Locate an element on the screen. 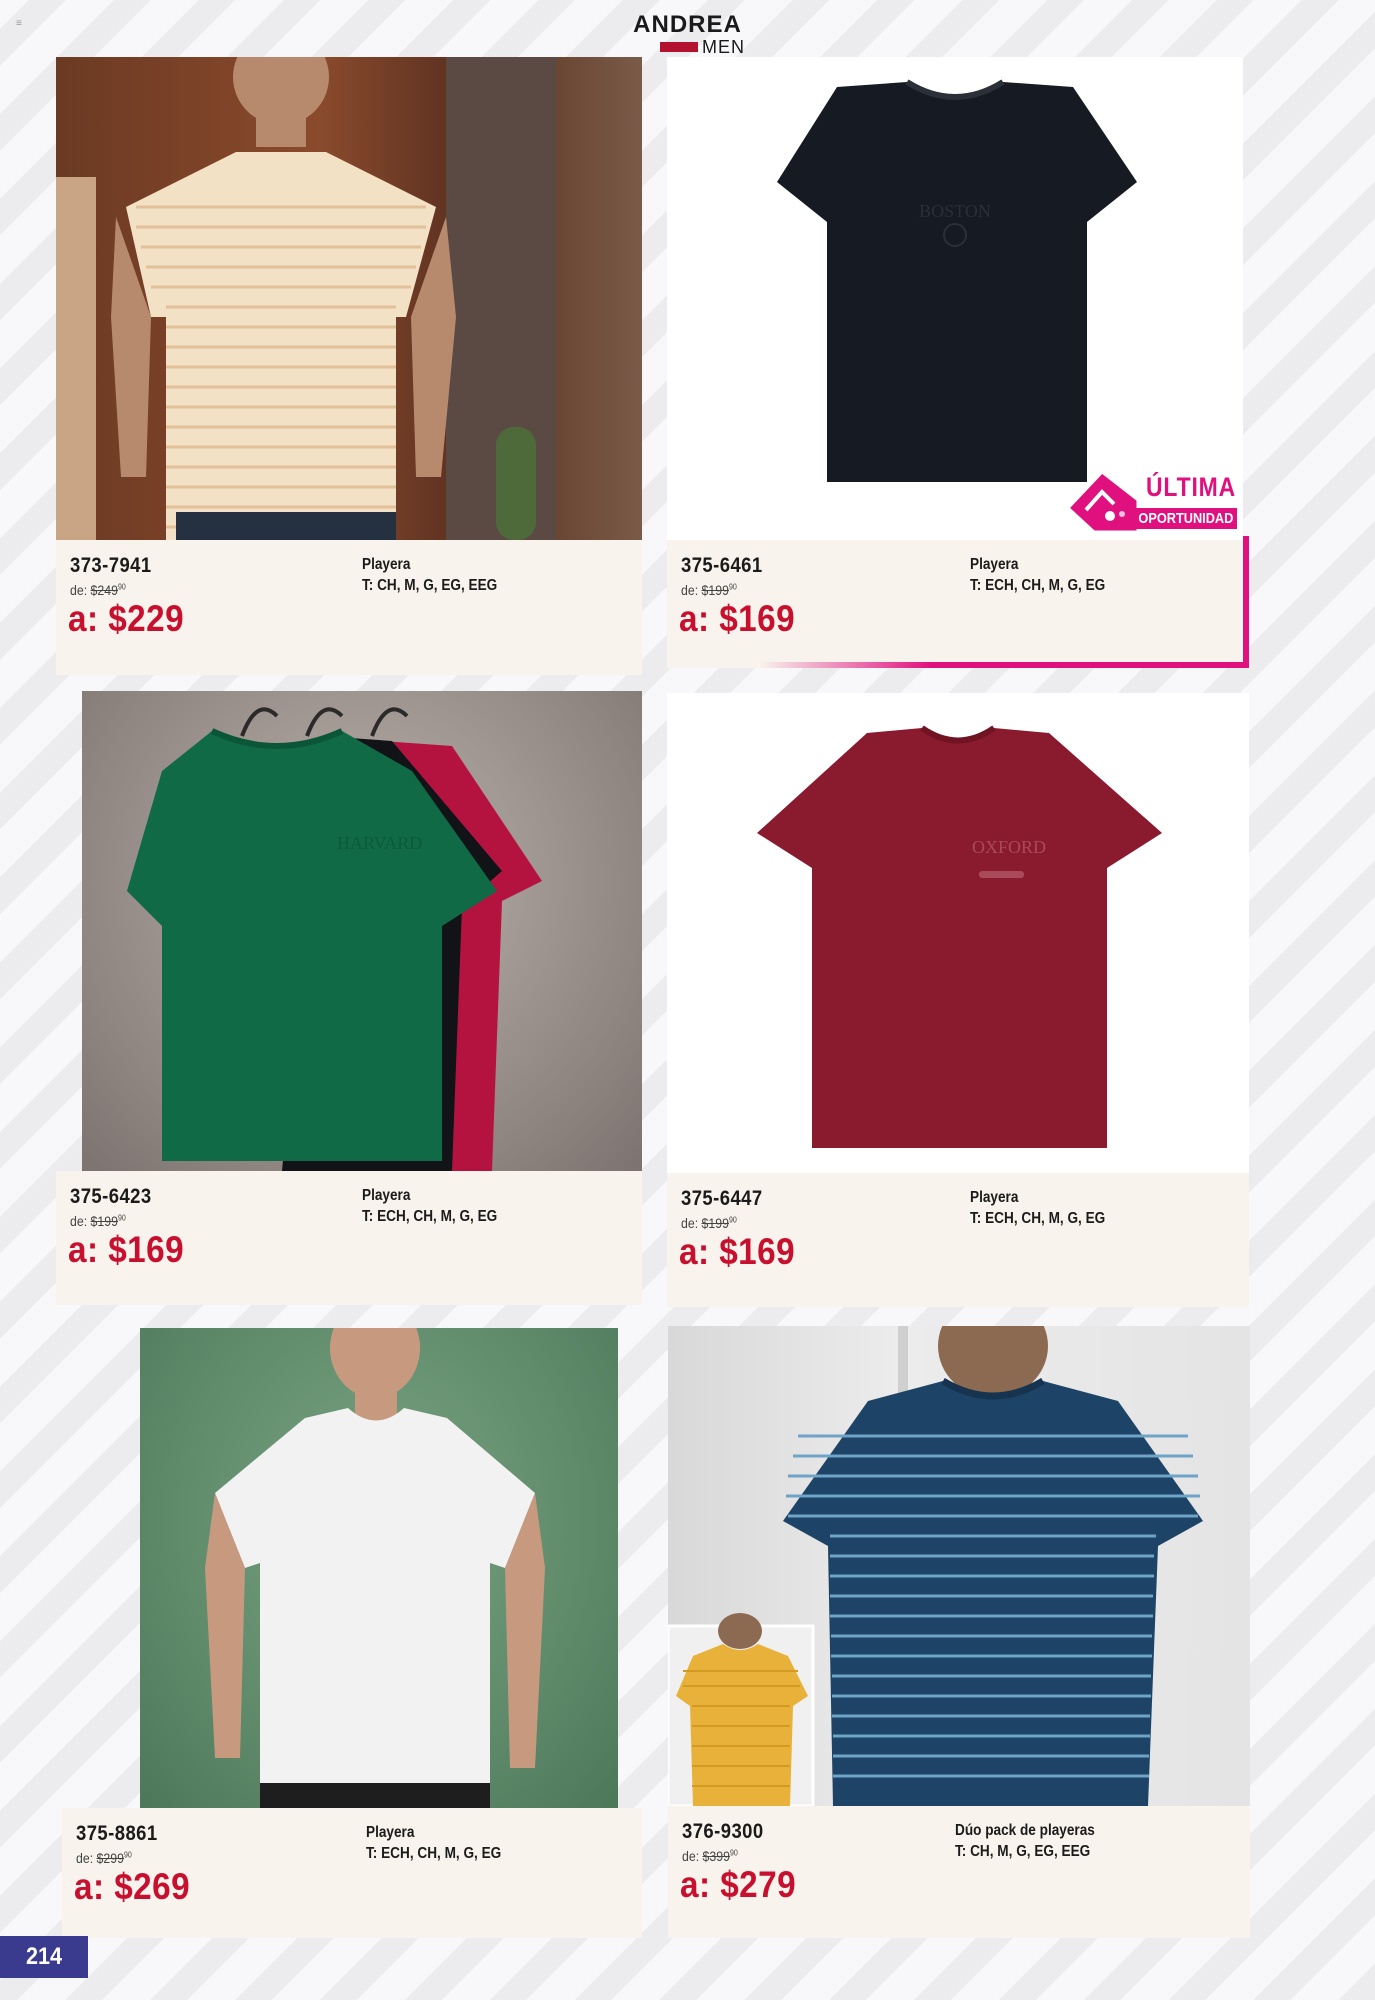 The width and height of the screenshot is (1375, 2000). old-price: de: $39990 is located at coordinates (710, 1856).